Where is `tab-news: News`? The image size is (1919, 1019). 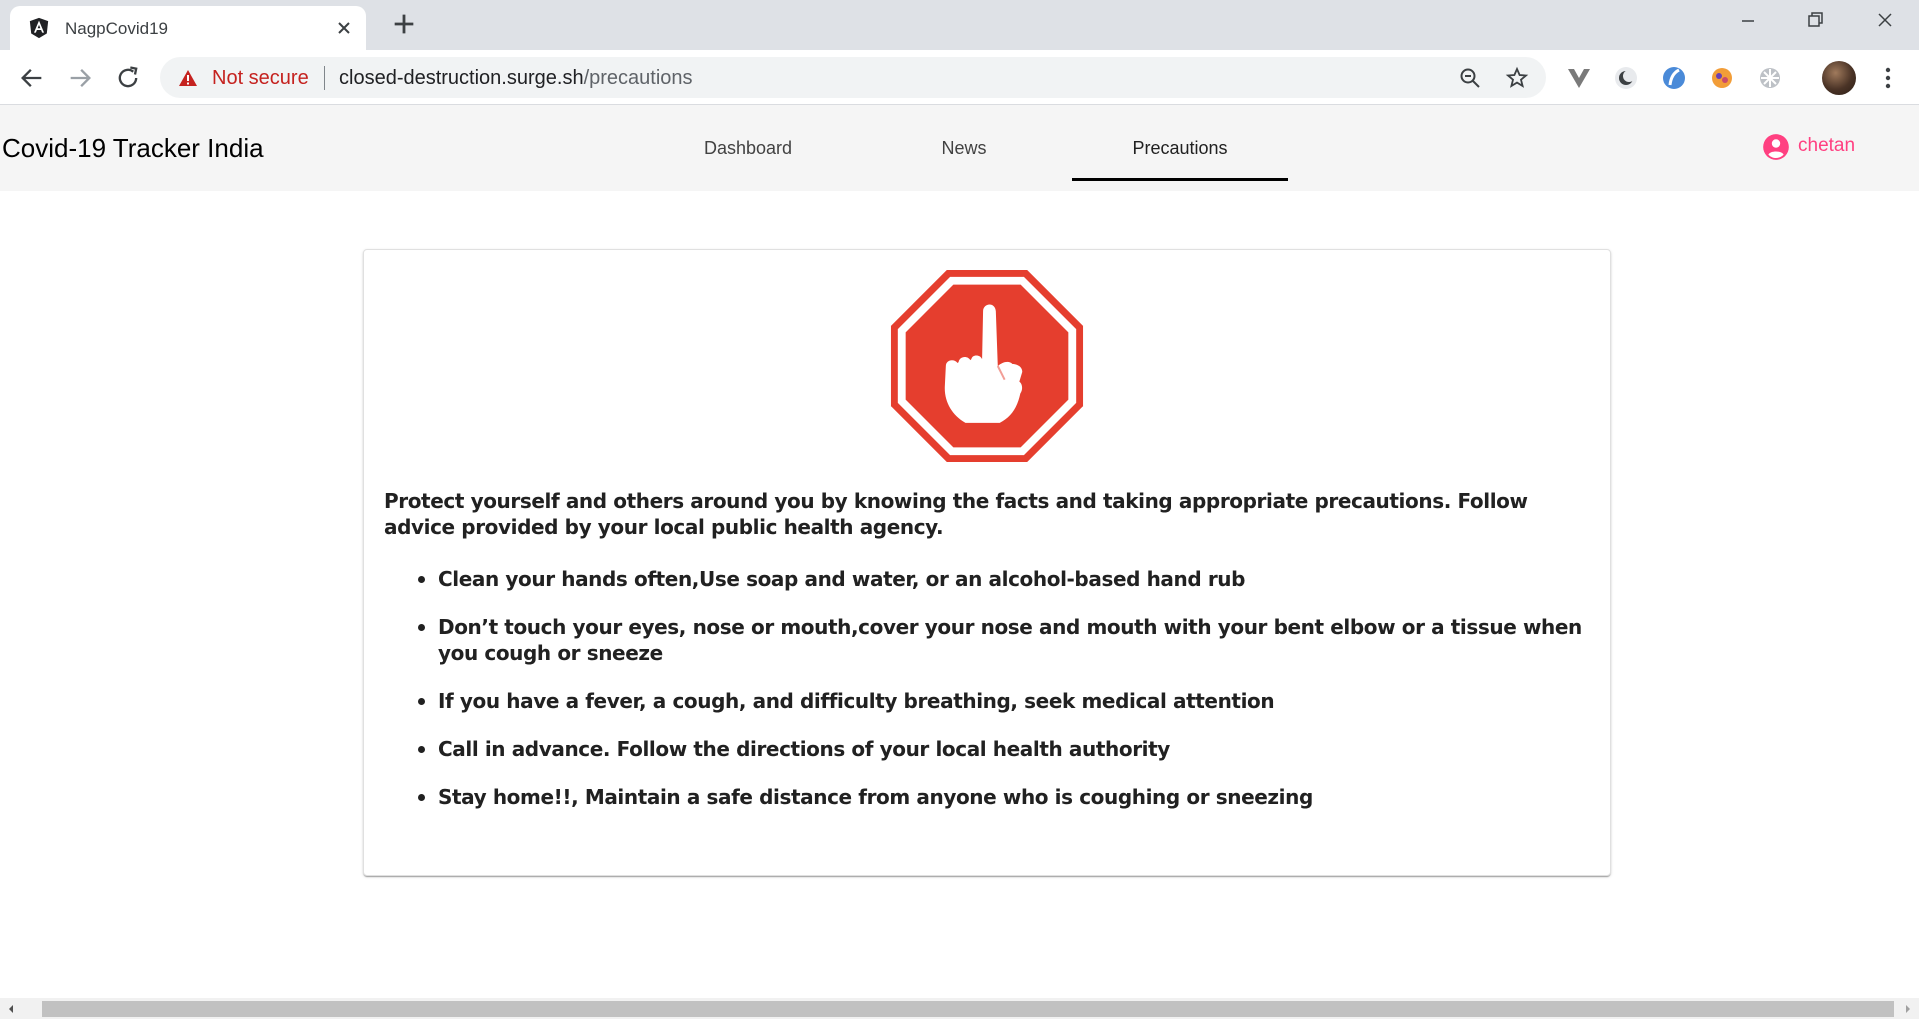
tab-news: News is located at coordinates (964, 143).